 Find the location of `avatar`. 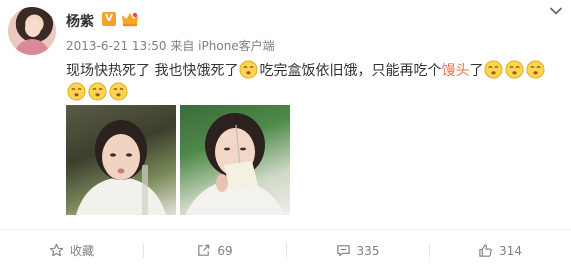

avatar is located at coordinates (32, 31).